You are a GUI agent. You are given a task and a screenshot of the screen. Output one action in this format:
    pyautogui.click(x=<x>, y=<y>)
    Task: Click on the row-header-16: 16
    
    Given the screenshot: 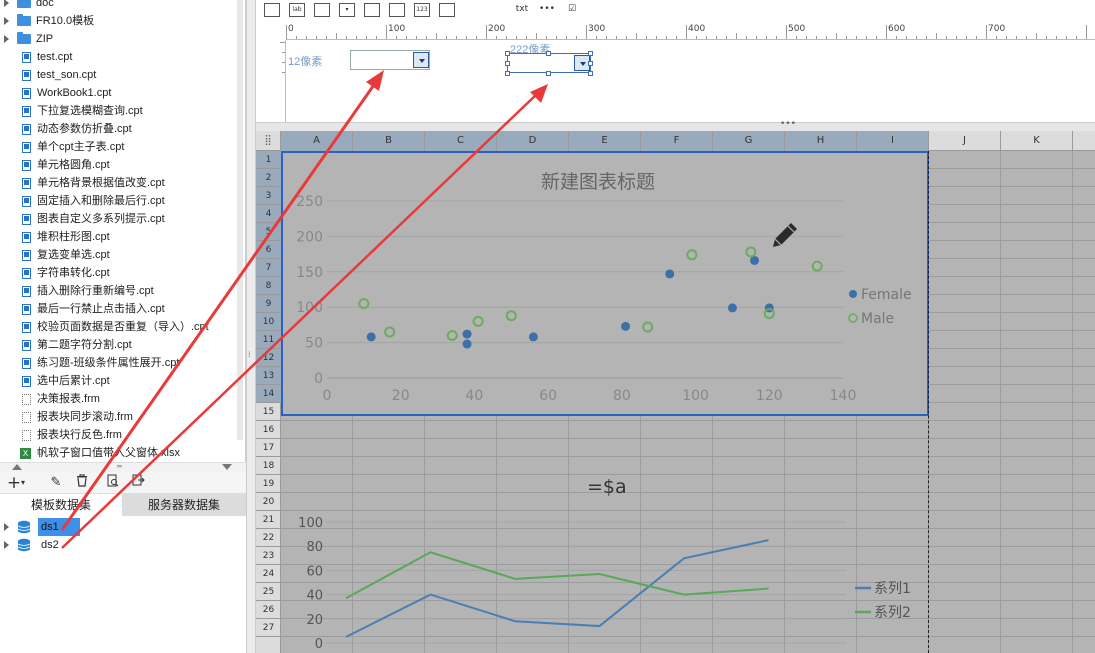 What is the action you would take?
    pyautogui.click(x=268, y=430)
    